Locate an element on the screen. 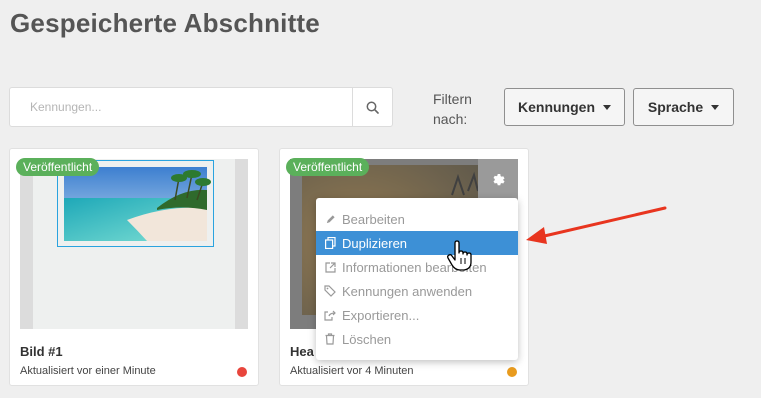  card-updated: Aktualisiert vor einer Minute is located at coordinates (88, 371).